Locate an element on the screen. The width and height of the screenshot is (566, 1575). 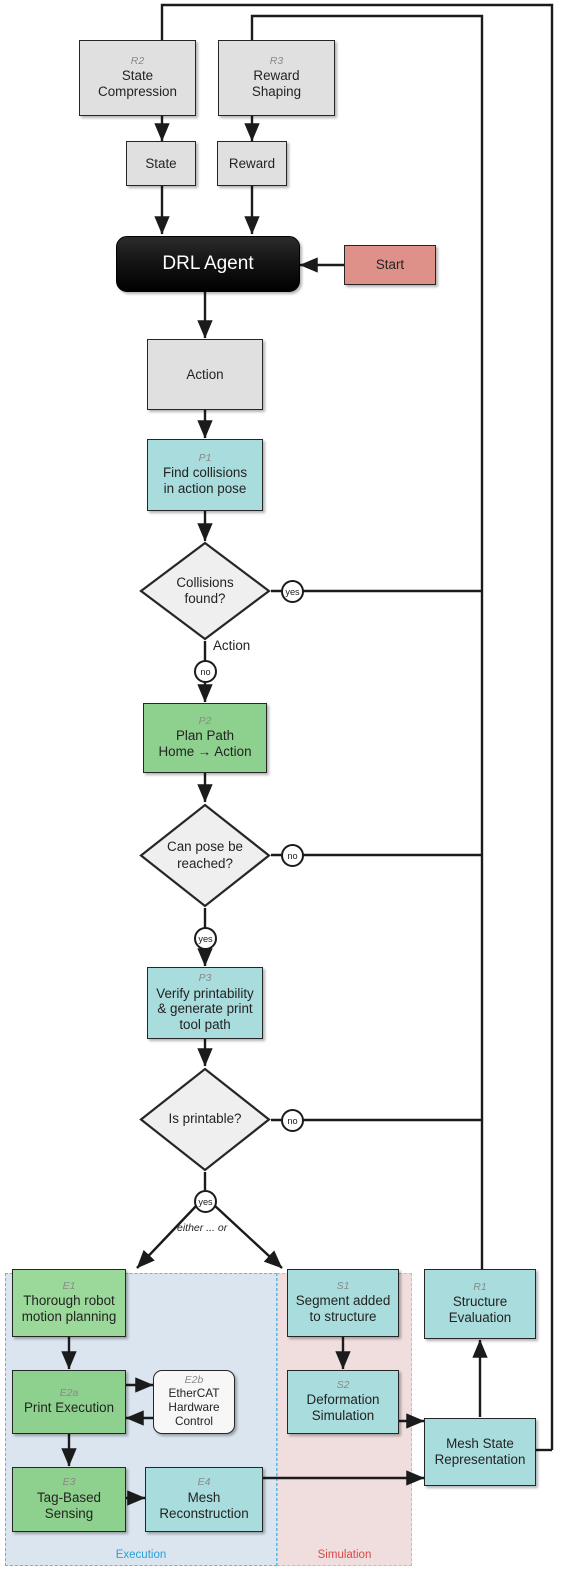
decision-pose-reachable: Can pose be reached? is located at coordinates (205, 855).